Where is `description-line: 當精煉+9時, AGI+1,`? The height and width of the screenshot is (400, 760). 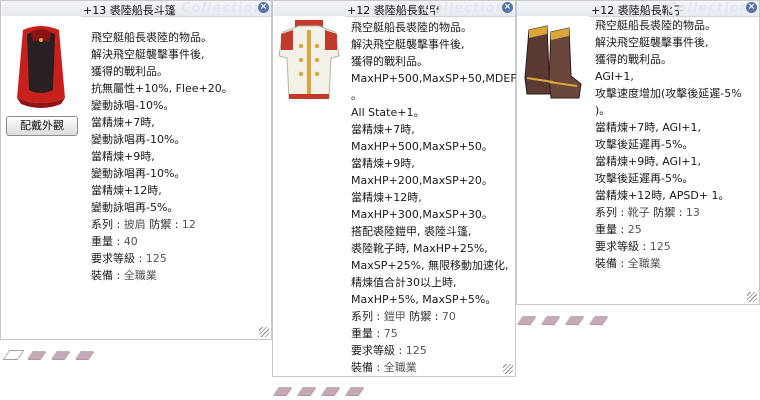
description-line: 當精煉+9時, AGI+1, is located at coordinates (648, 161).